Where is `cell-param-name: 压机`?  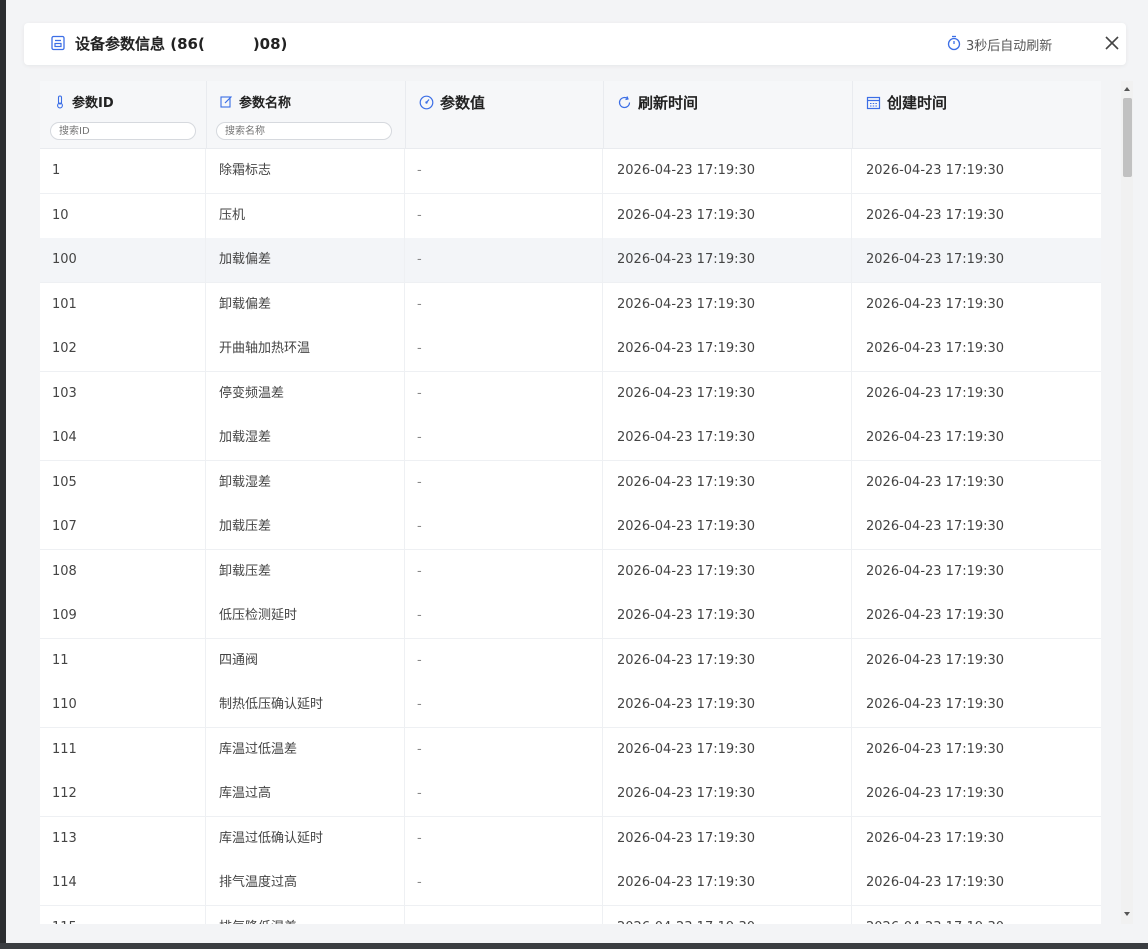
cell-param-name: 压机 is located at coordinates (305, 215).